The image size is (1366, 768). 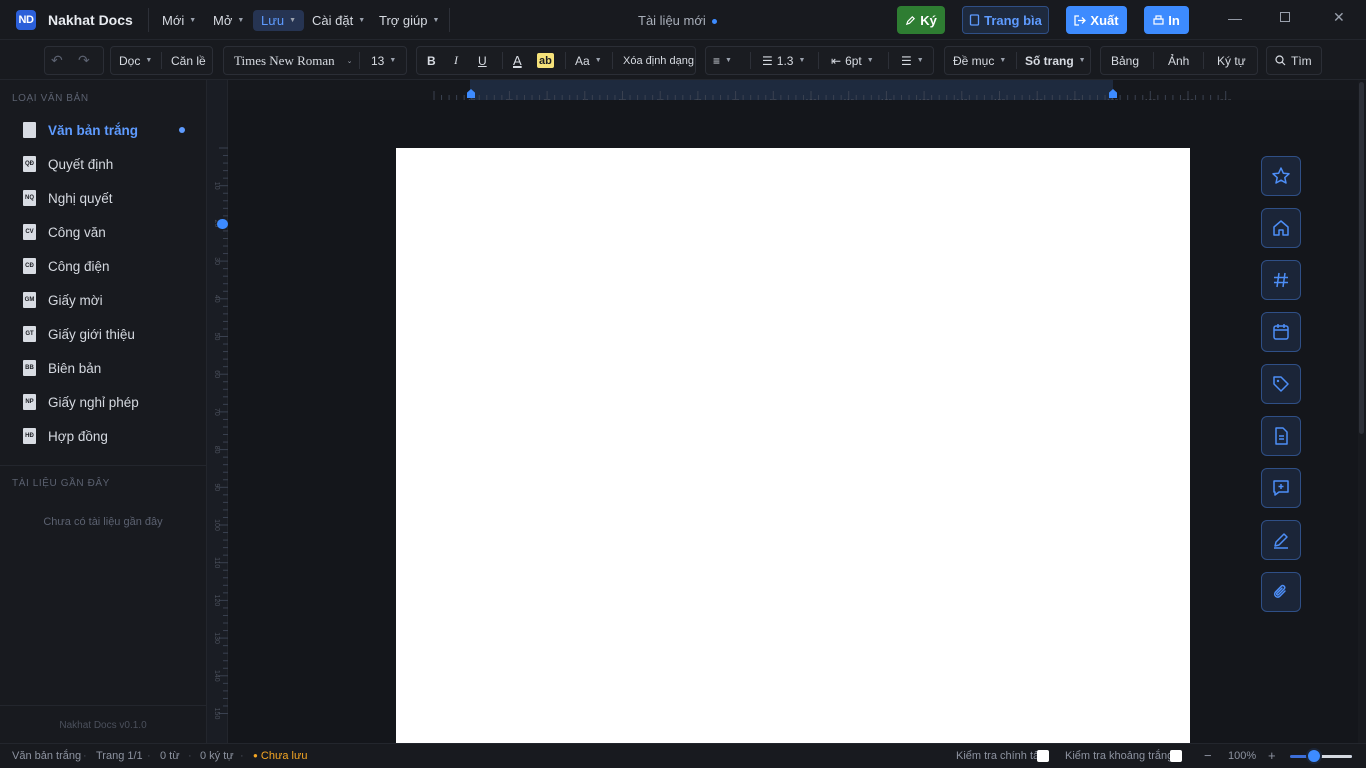 What do you see at coordinates (338, 20) in the screenshot?
I see `menu-settings: Cài đặt ▼` at bounding box center [338, 20].